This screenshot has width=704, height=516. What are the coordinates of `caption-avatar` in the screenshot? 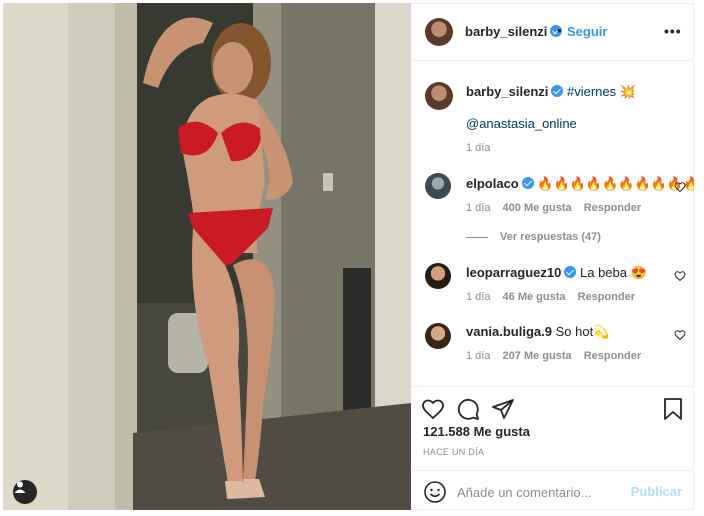 It's located at (439, 96).